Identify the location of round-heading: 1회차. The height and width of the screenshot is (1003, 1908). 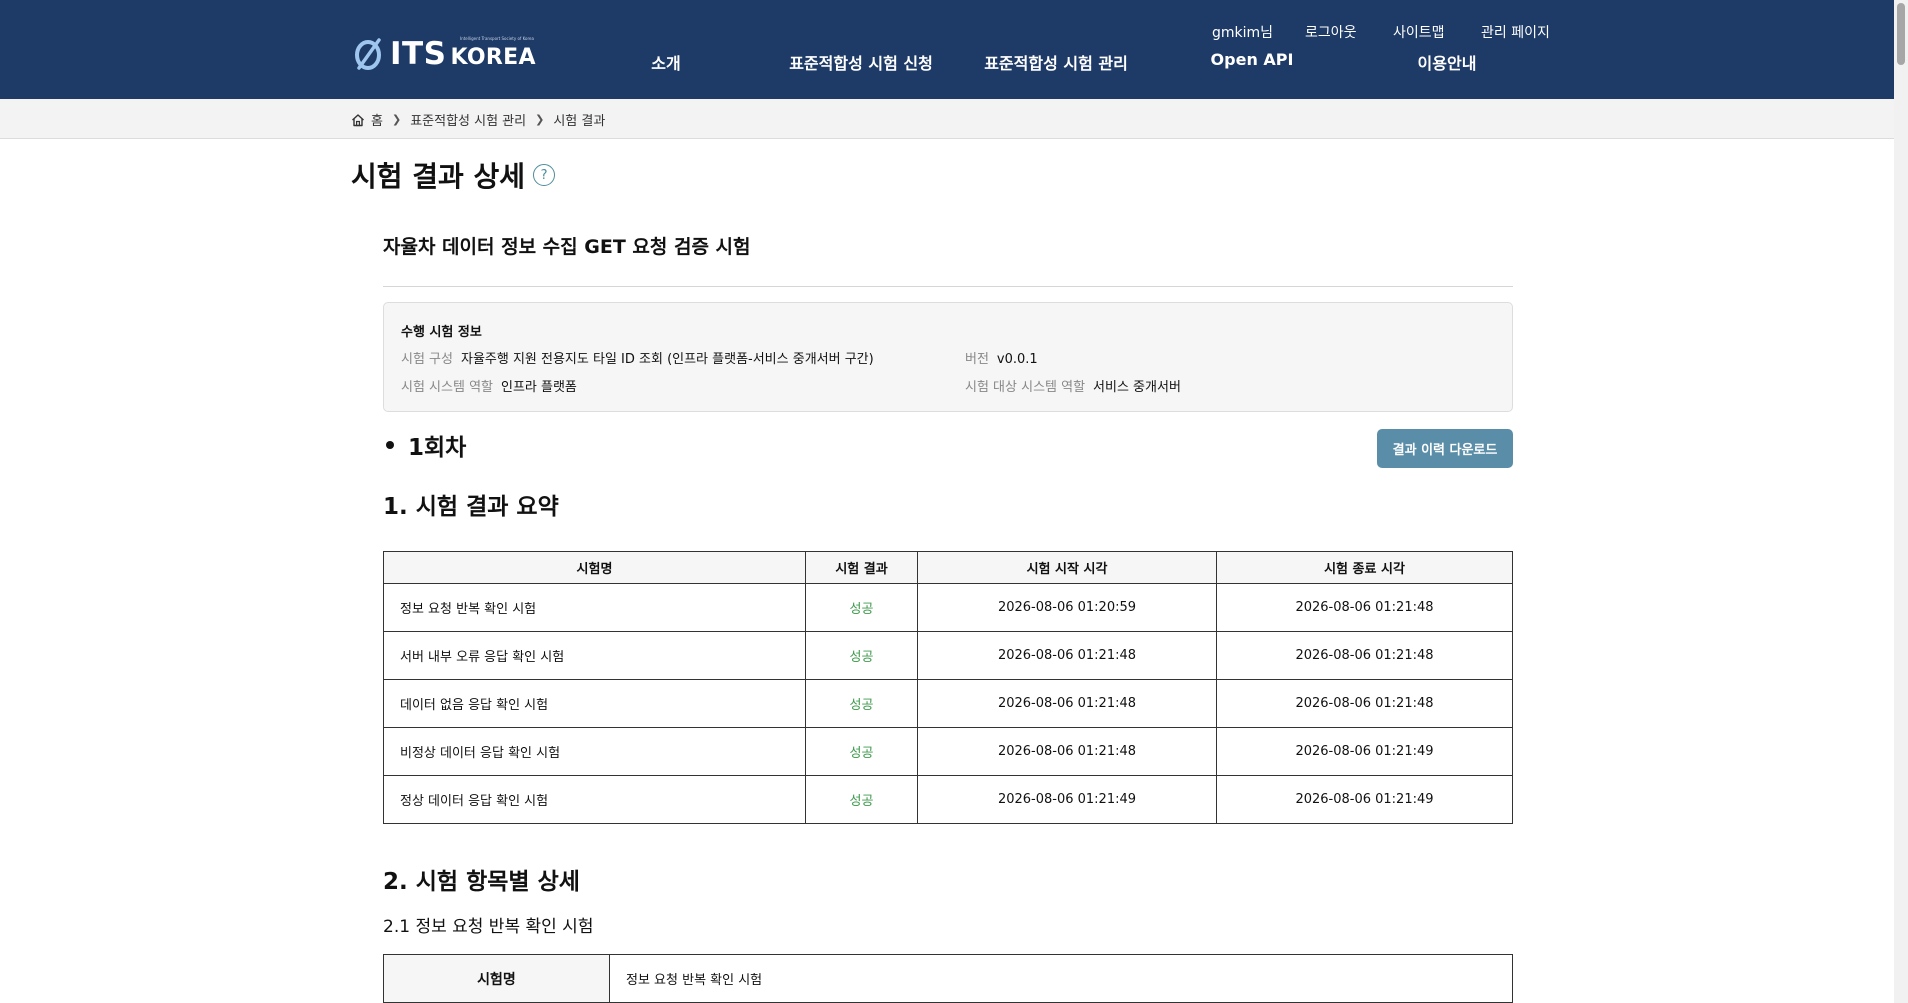
(424, 445).